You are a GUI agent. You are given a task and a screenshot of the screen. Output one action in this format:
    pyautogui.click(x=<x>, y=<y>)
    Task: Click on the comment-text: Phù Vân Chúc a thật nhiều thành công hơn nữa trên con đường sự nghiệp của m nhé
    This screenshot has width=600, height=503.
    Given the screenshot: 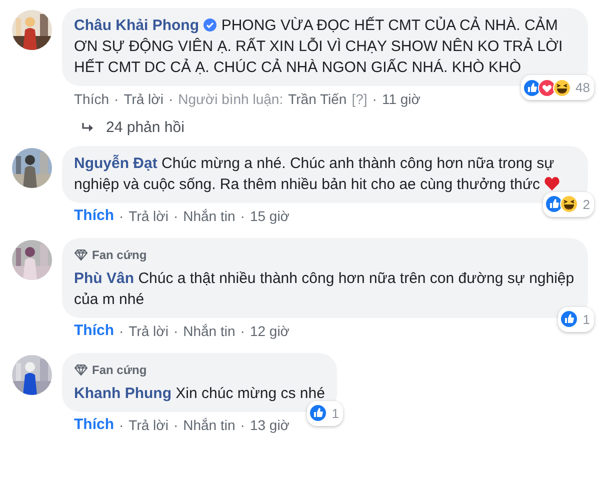 What is the action you would take?
    pyautogui.click(x=325, y=289)
    